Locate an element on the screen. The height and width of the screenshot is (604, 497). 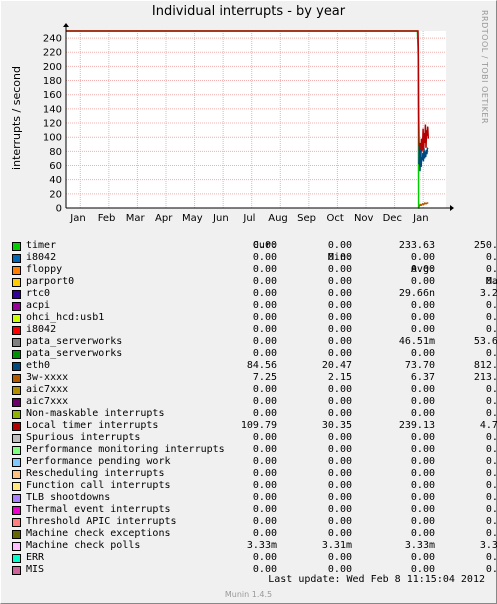
legend-min: 2.15 is located at coordinates (339, 377).